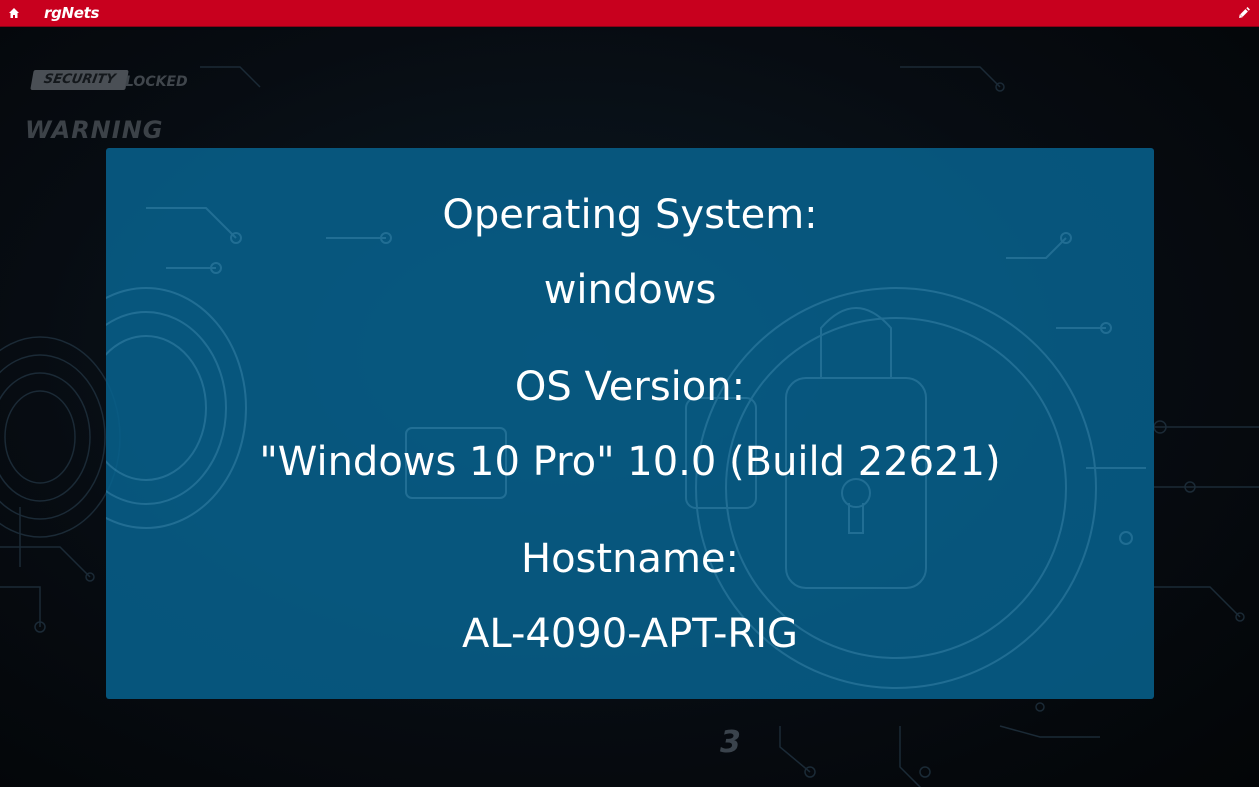 This screenshot has height=787, width=1259. Describe the element at coordinates (630, 387) in the screenshot. I see `os-version-label: OS Version:` at that location.